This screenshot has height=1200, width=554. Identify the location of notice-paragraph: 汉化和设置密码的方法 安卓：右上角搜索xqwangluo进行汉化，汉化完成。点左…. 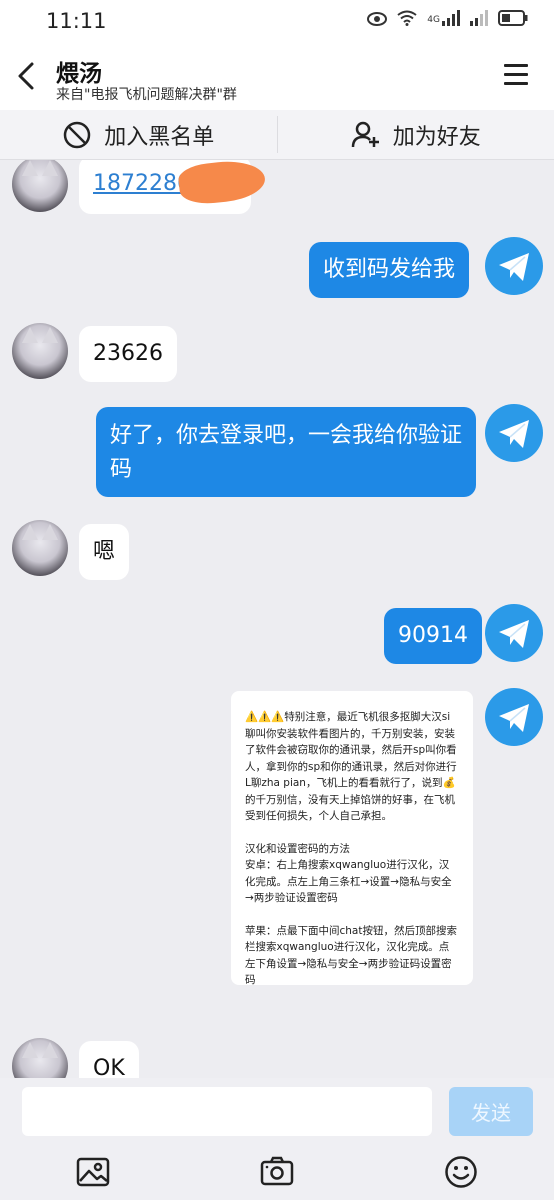
(348, 873).